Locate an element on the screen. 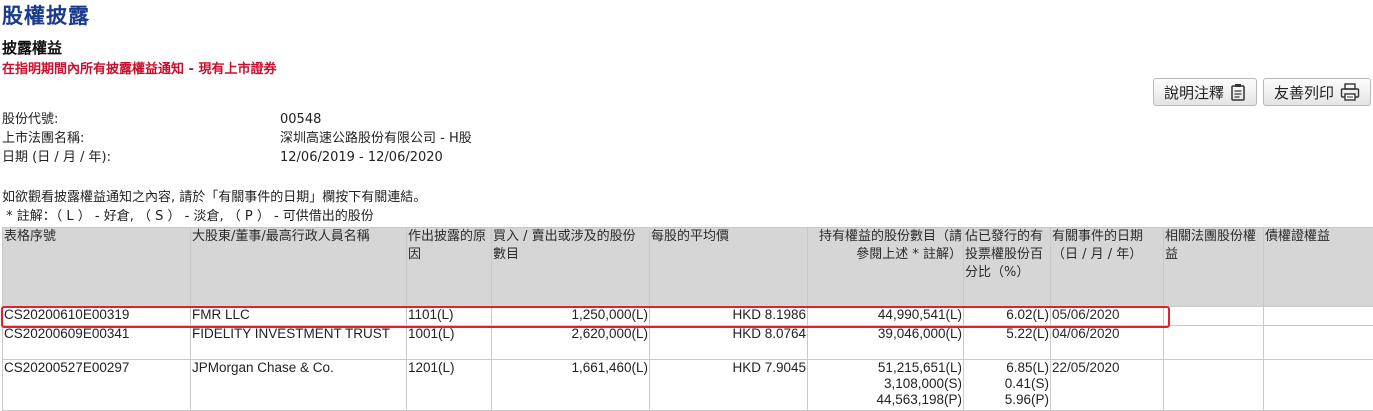 This screenshot has width=1373, height=411. printer-icon is located at coordinates (1350, 92).